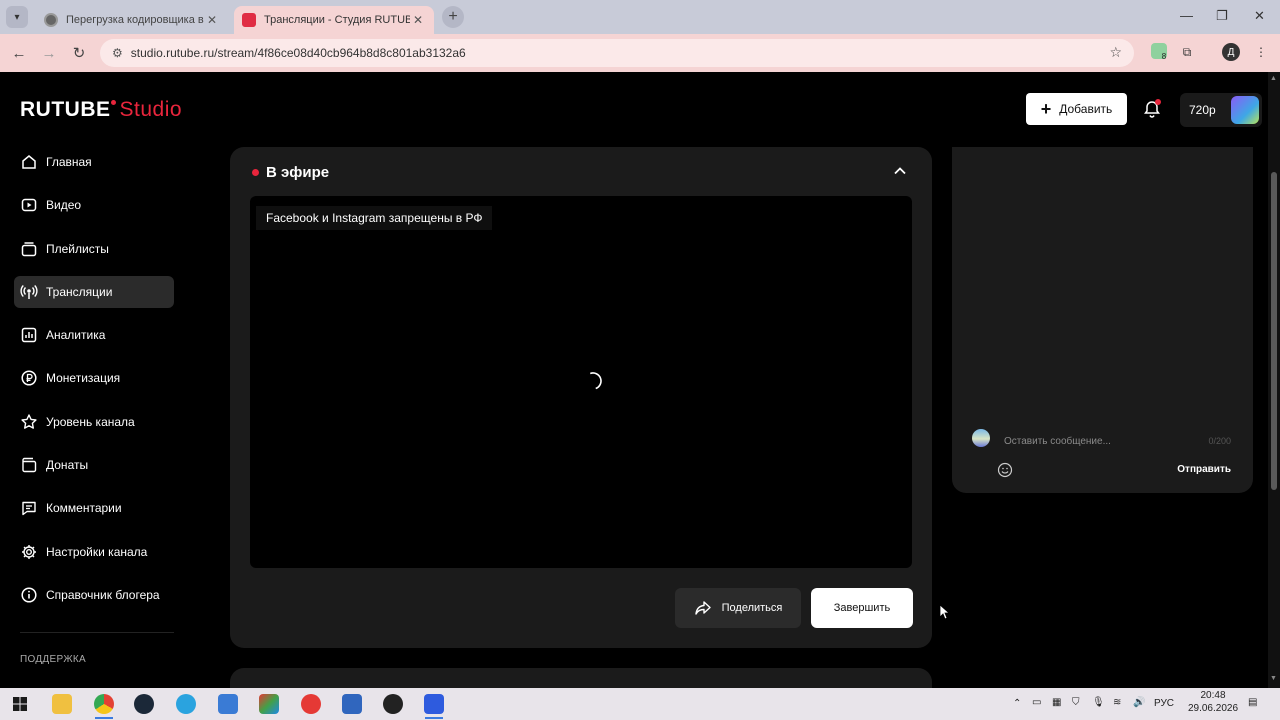 This screenshot has height=720, width=1280. I want to click on sidebar-item-label: Донаты, so click(67, 465).